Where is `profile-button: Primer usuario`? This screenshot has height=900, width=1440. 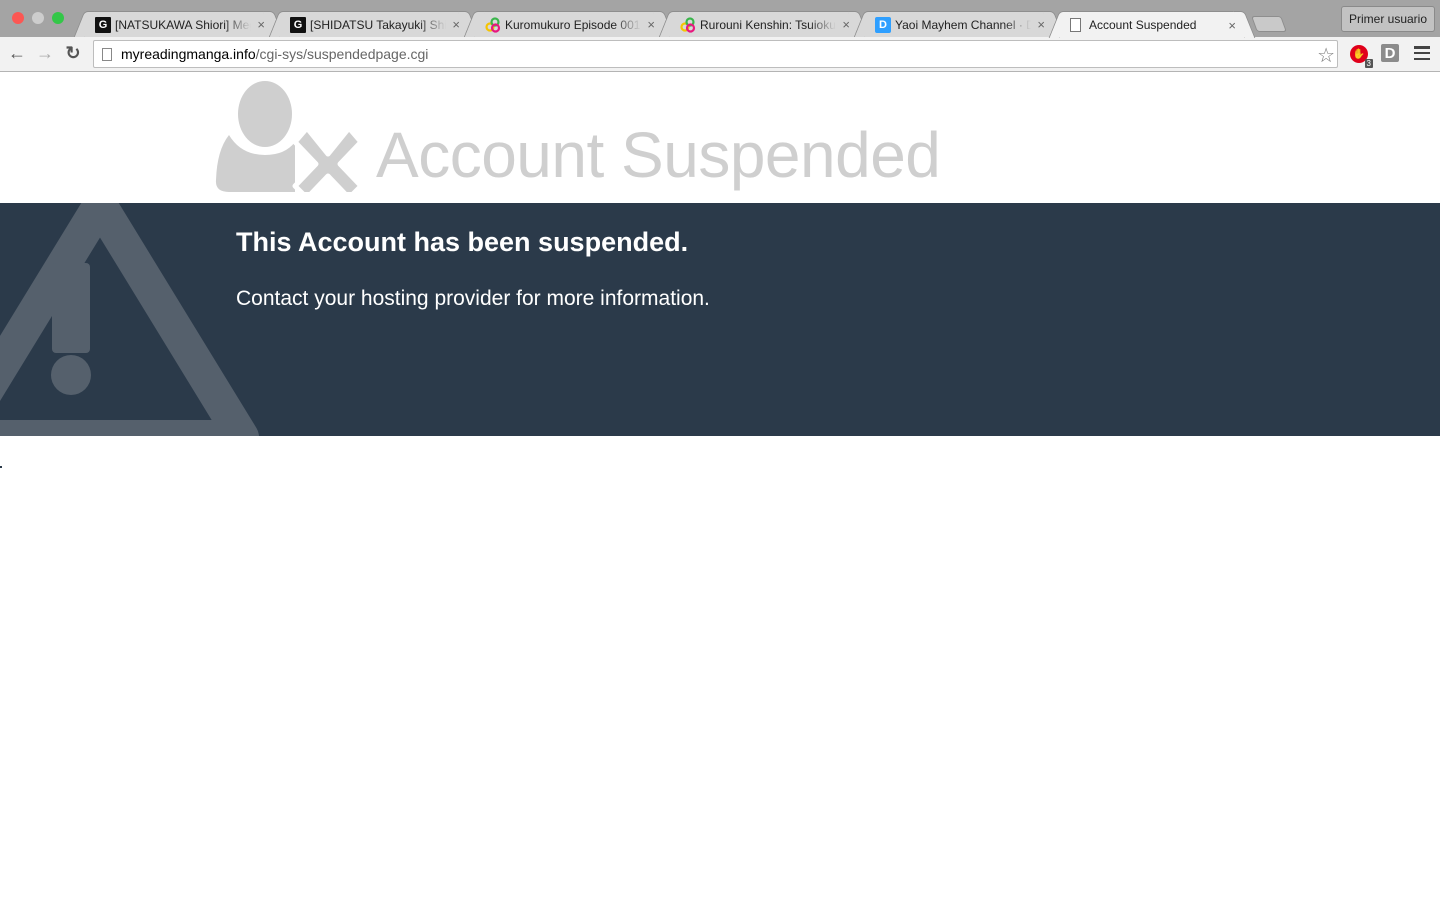 profile-button: Primer usuario is located at coordinates (1388, 19).